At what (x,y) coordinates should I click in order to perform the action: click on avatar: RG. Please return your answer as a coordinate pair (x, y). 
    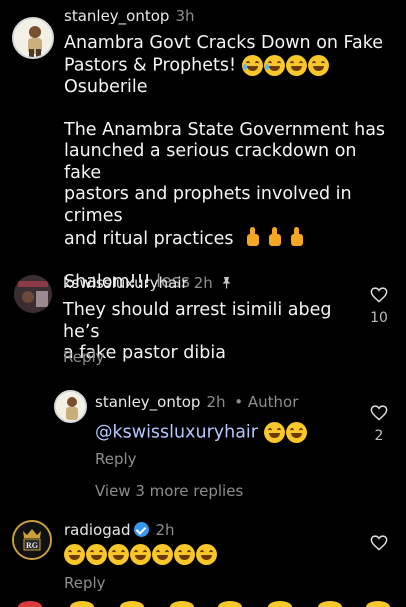
    Looking at the image, I should click on (32, 540).